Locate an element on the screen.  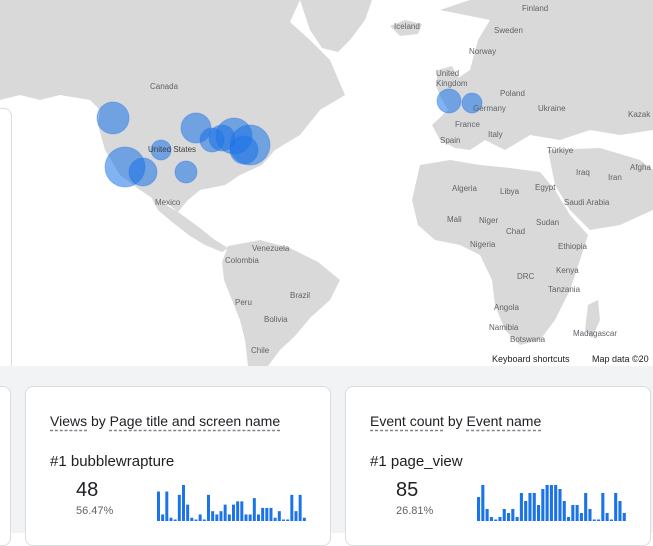
left-card-edge is located at coordinates (6, 240).